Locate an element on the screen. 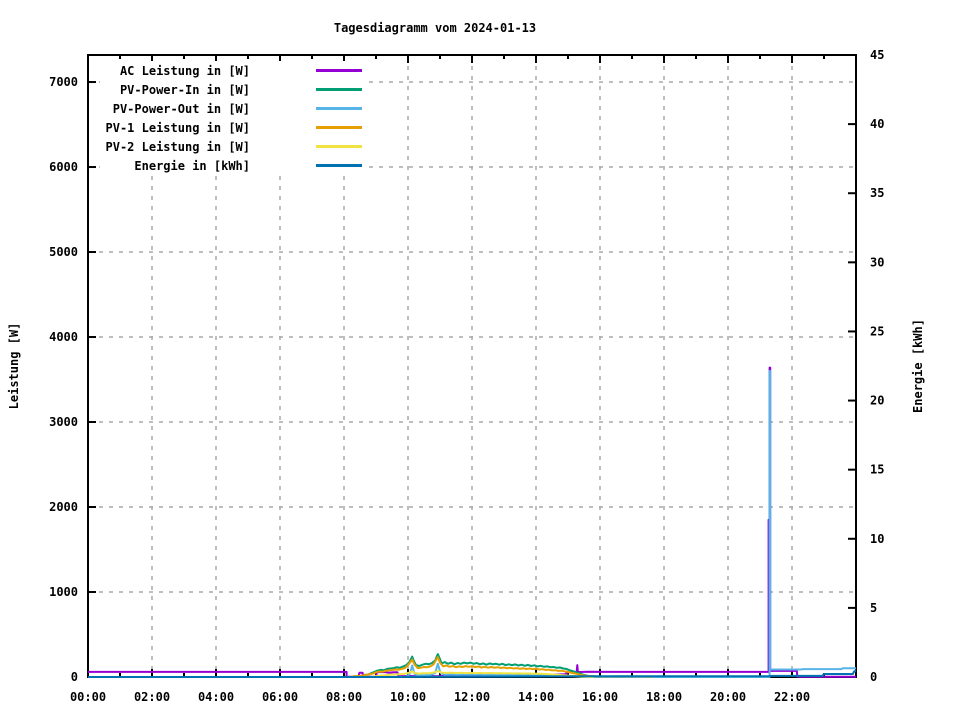 The image size is (960, 720). x-tick-label: 10:00 is located at coordinates (408, 697).